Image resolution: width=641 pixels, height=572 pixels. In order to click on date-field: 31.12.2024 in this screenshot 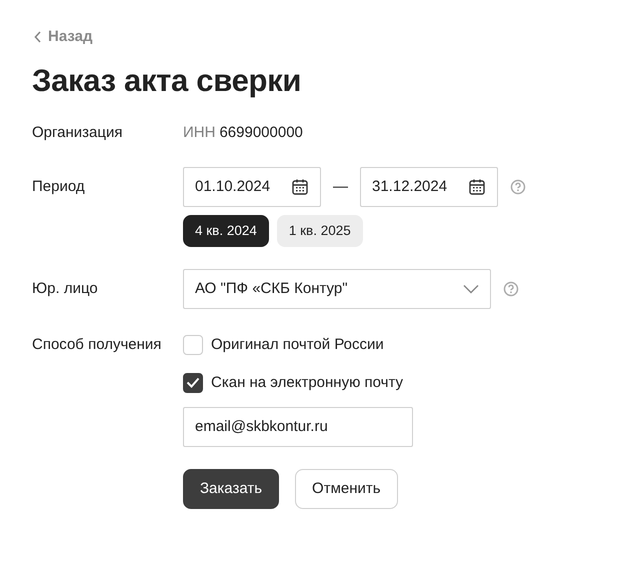, I will do `click(429, 186)`.